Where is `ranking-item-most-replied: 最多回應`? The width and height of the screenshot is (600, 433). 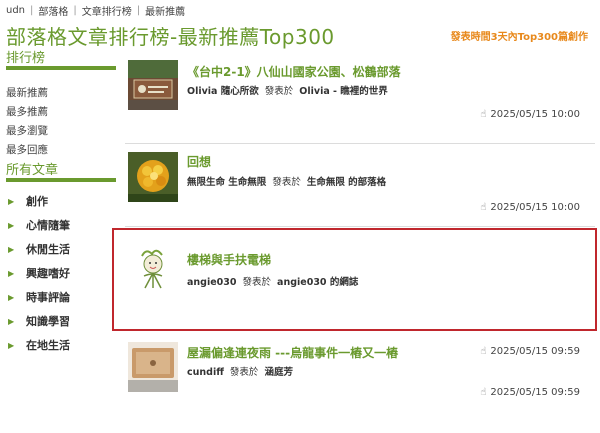
ranking-item-most-replied: 最多回應 is located at coordinates (61, 150).